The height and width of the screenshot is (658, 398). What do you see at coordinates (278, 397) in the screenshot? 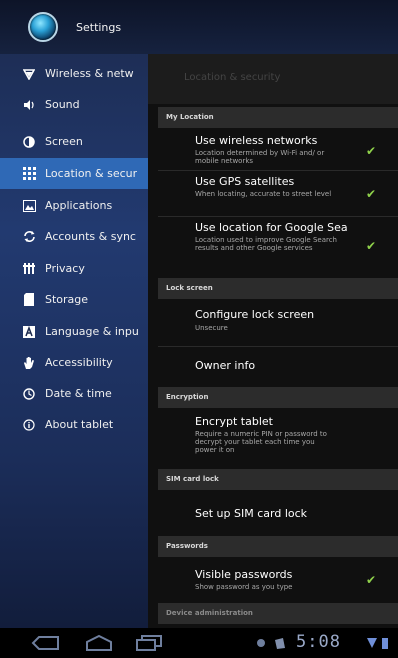
I see `section-header-encryption: Encryption` at bounding box center [278, 397].